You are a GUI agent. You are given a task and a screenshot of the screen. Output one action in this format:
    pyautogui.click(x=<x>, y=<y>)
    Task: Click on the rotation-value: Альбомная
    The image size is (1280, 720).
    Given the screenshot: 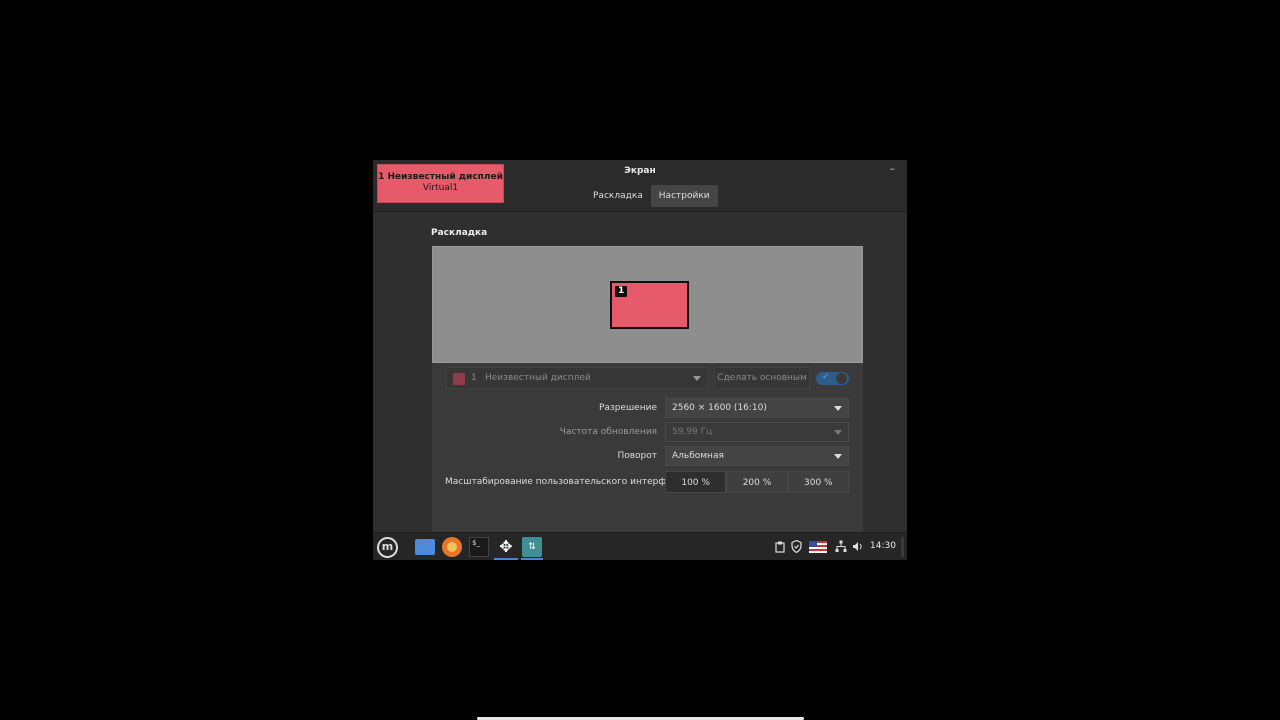 What is the action you would take?
    pyautogui.click(x=698, y=456)
    